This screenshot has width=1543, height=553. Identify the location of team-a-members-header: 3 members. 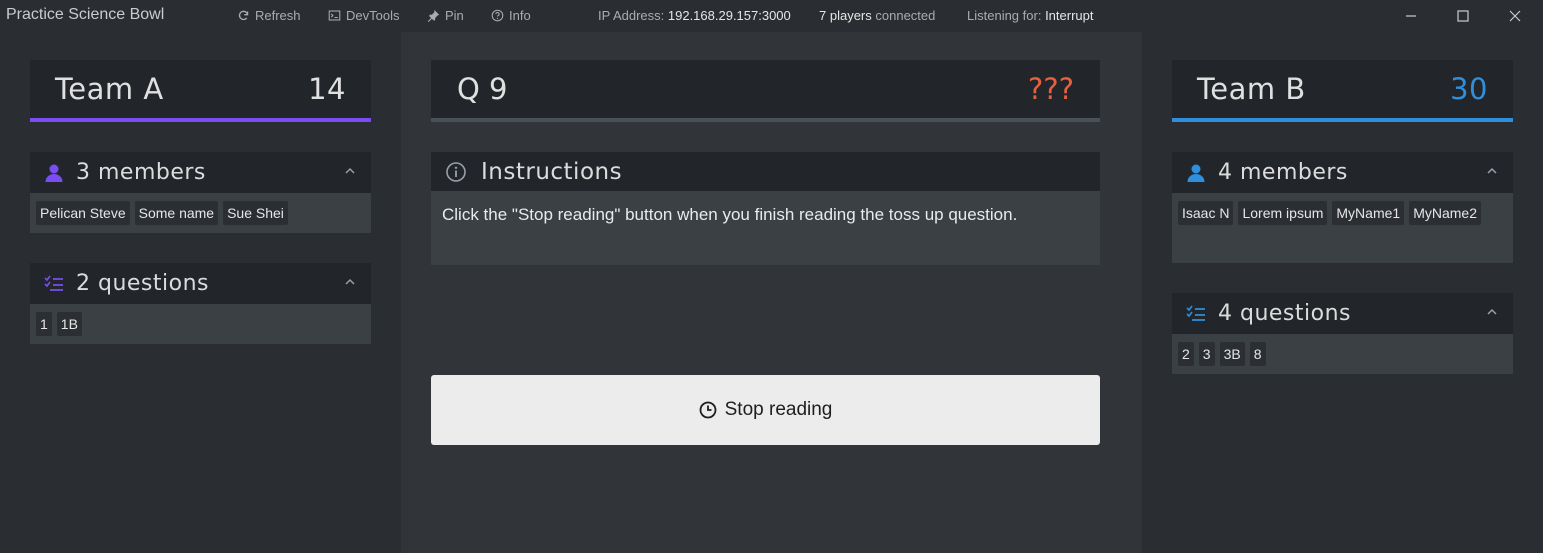
(200, 172).